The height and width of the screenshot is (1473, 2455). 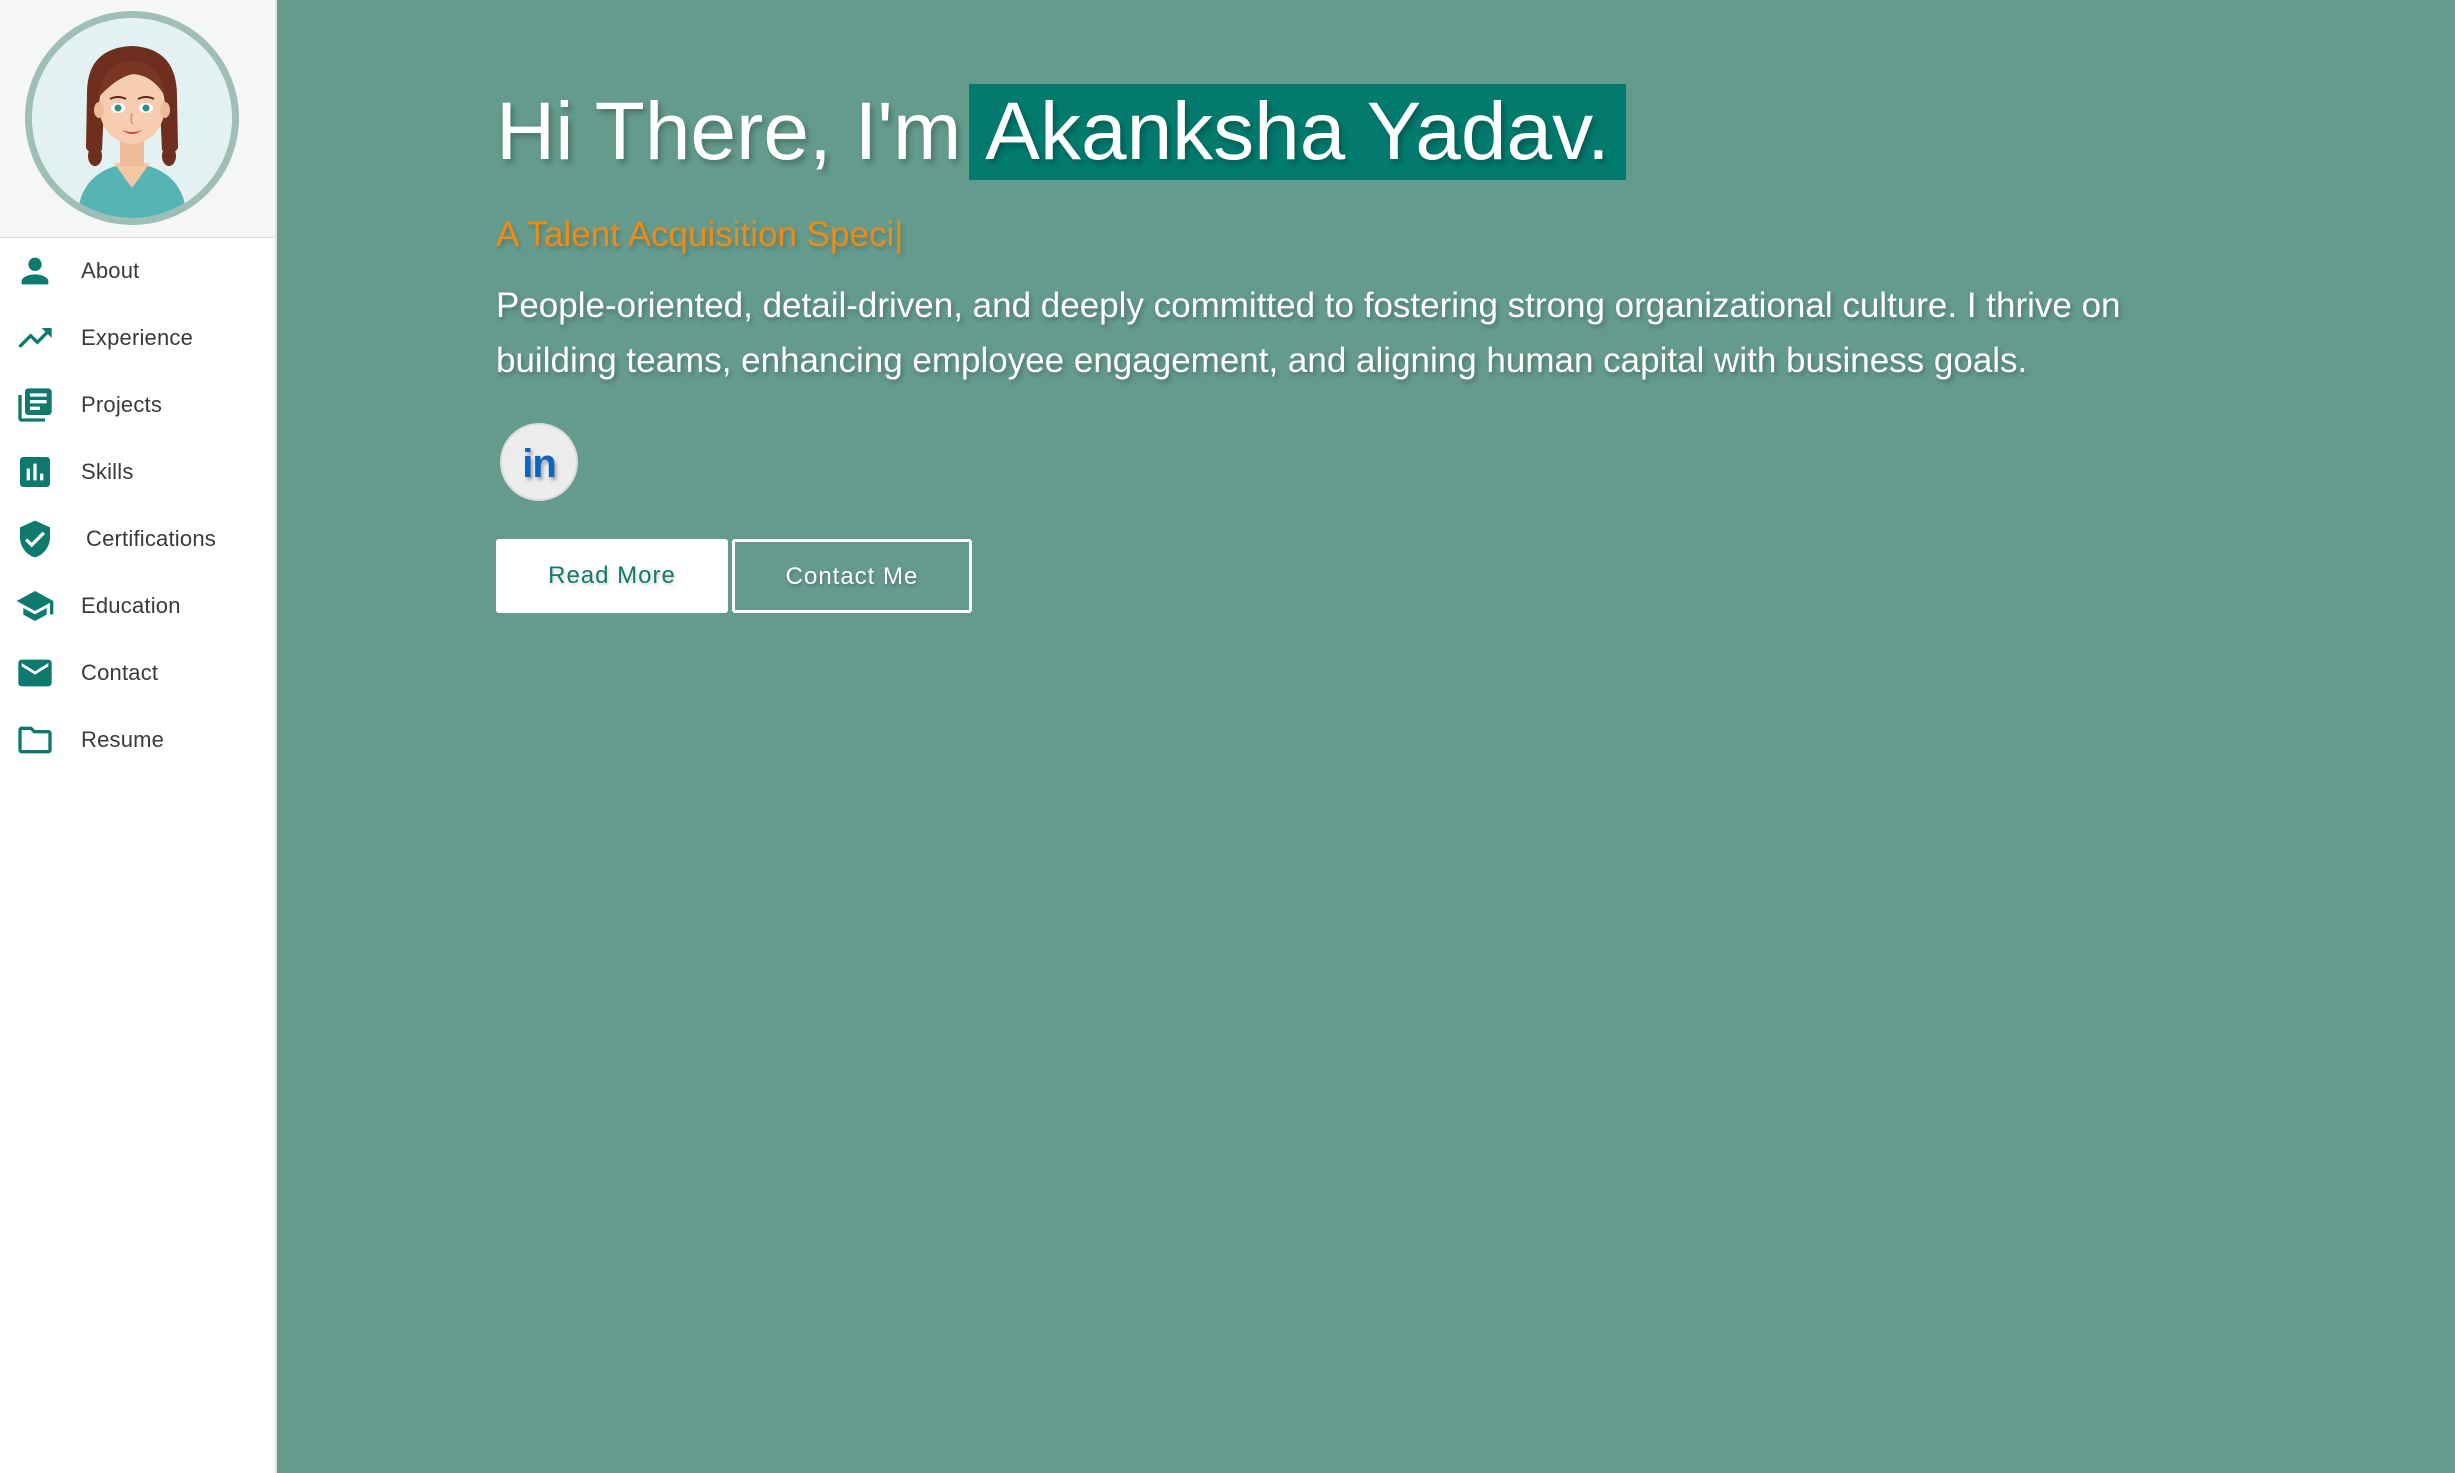 I want to click on library-books-icon, so click(x=35, y=405).